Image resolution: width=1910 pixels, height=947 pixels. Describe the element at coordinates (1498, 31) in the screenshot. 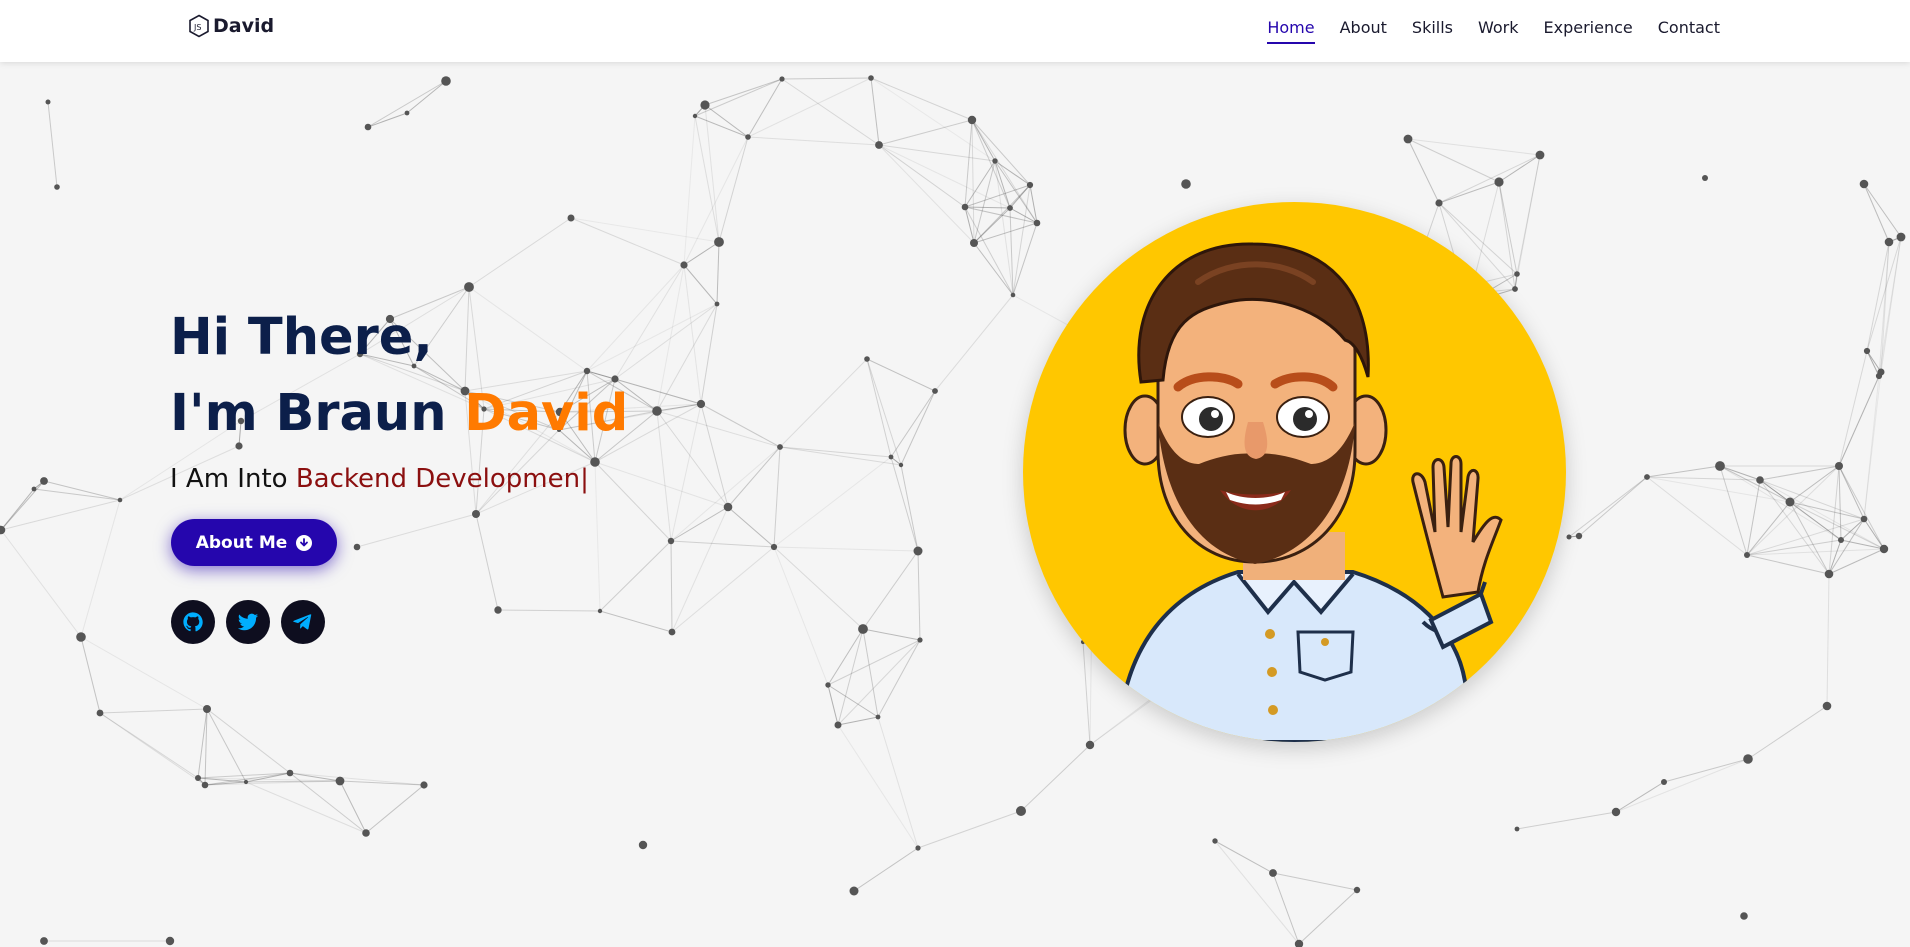

I see `nav-work: Work` at that location.